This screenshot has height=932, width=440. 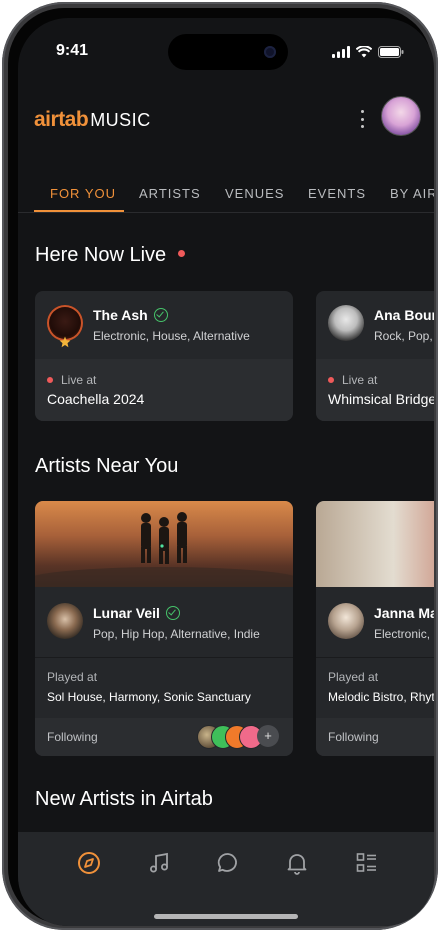 I want to click on following-row: Following +, so click(x=164, y=737).